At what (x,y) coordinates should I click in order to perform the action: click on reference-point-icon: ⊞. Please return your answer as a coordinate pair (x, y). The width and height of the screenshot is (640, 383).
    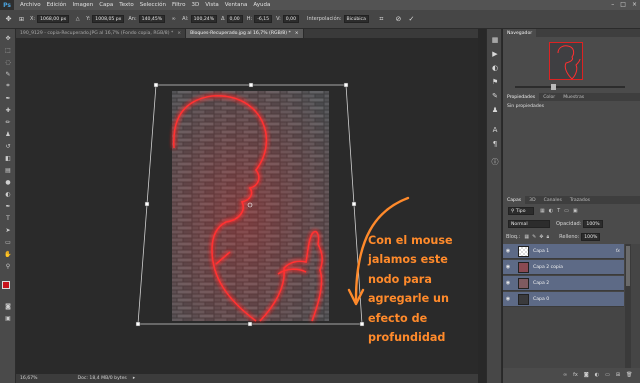
    Looking at the image, I should click on (21, 19).